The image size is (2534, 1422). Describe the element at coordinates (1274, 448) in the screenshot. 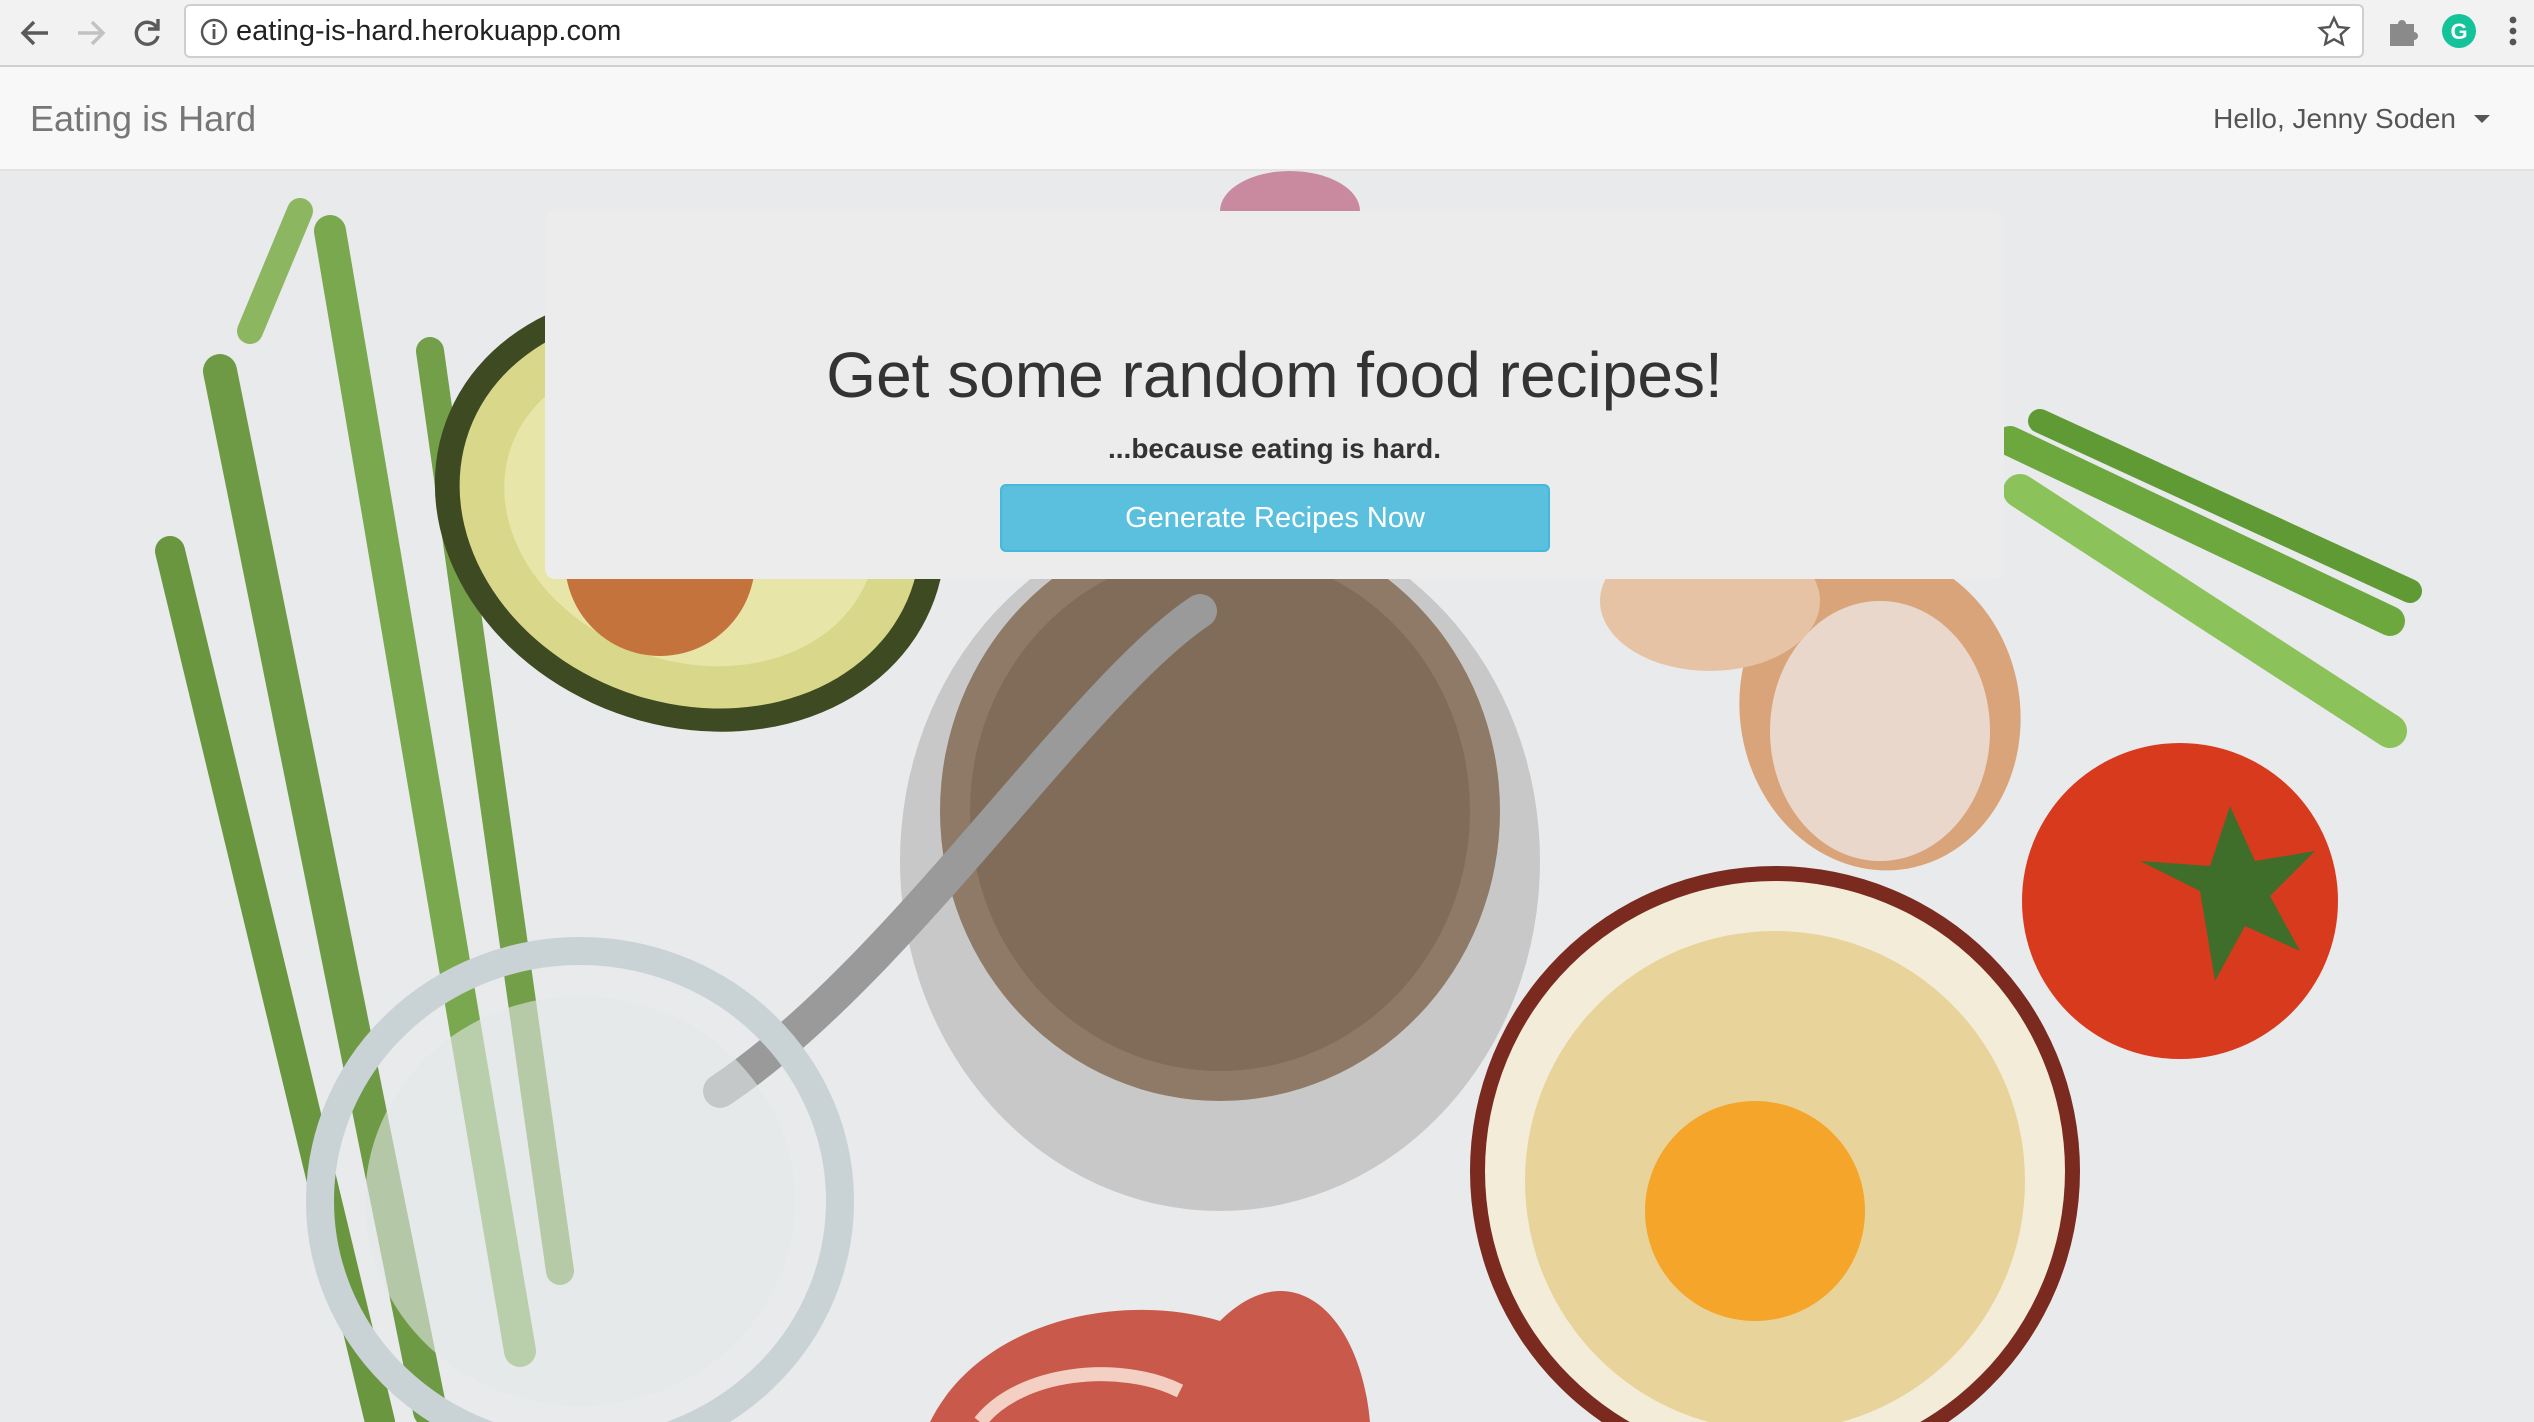

I see `hero-subtitle: ...because eating is hard.` at that location.